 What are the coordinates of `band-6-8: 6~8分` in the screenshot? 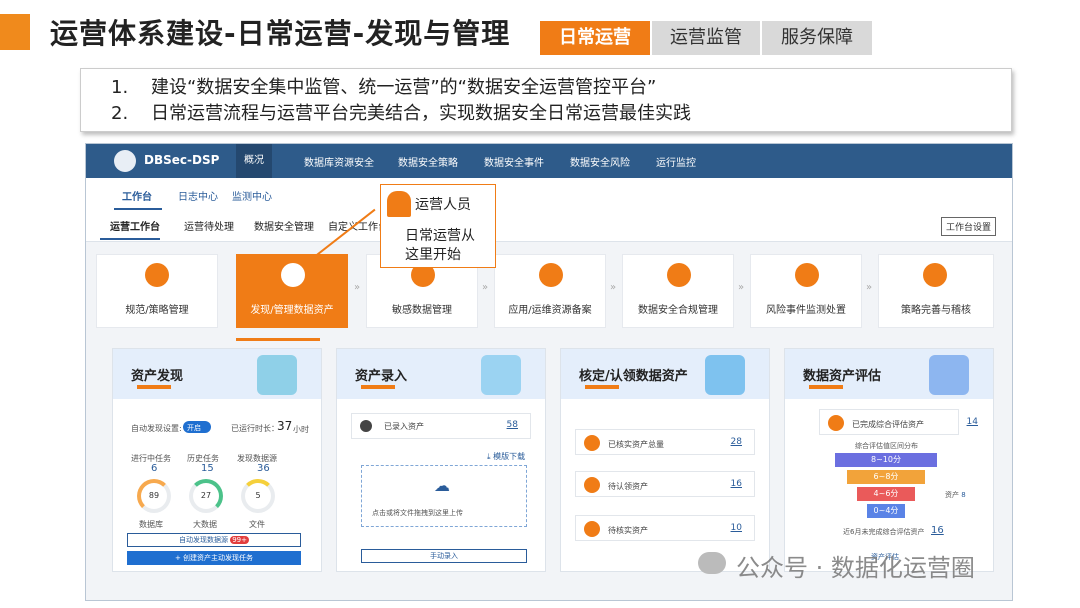 It's located at (886, 477).